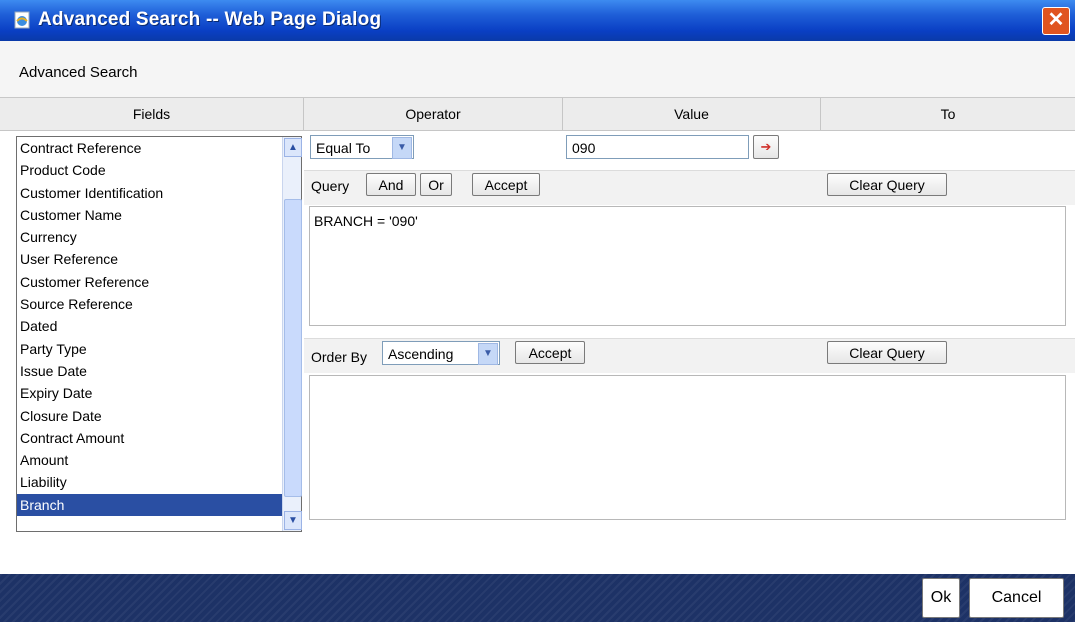 This screenshot has height=622, width=1075. I want to click on window-titlebar: Advanced Search -- Web Page Dialog ✕, so click(537, 20).